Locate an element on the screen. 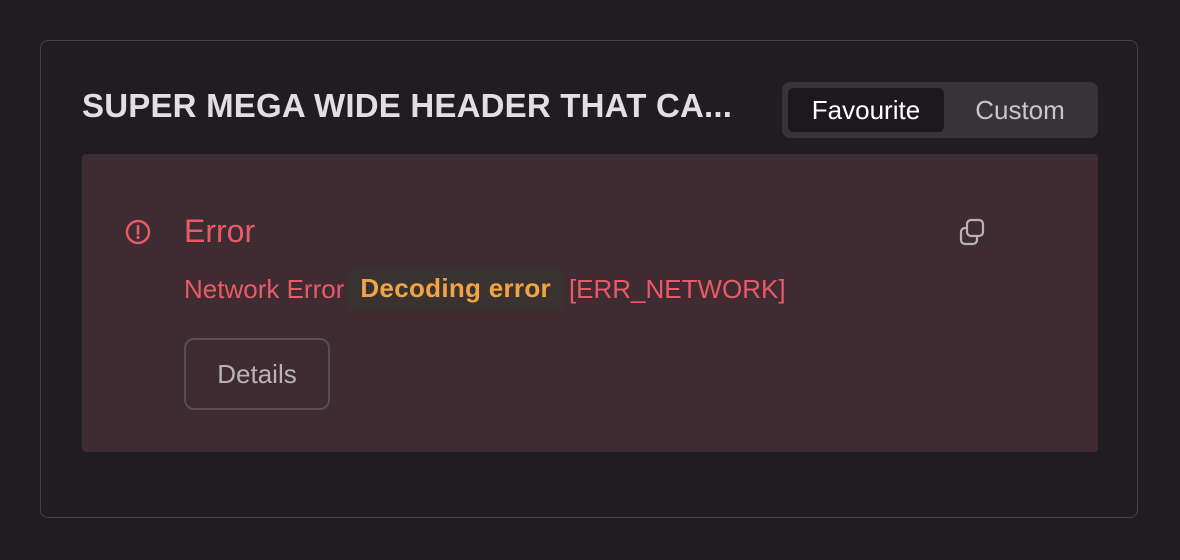 This screenshot has width=1180, height=560. toggle-option-favourite: Favourite is located at coordinates (866, 110).